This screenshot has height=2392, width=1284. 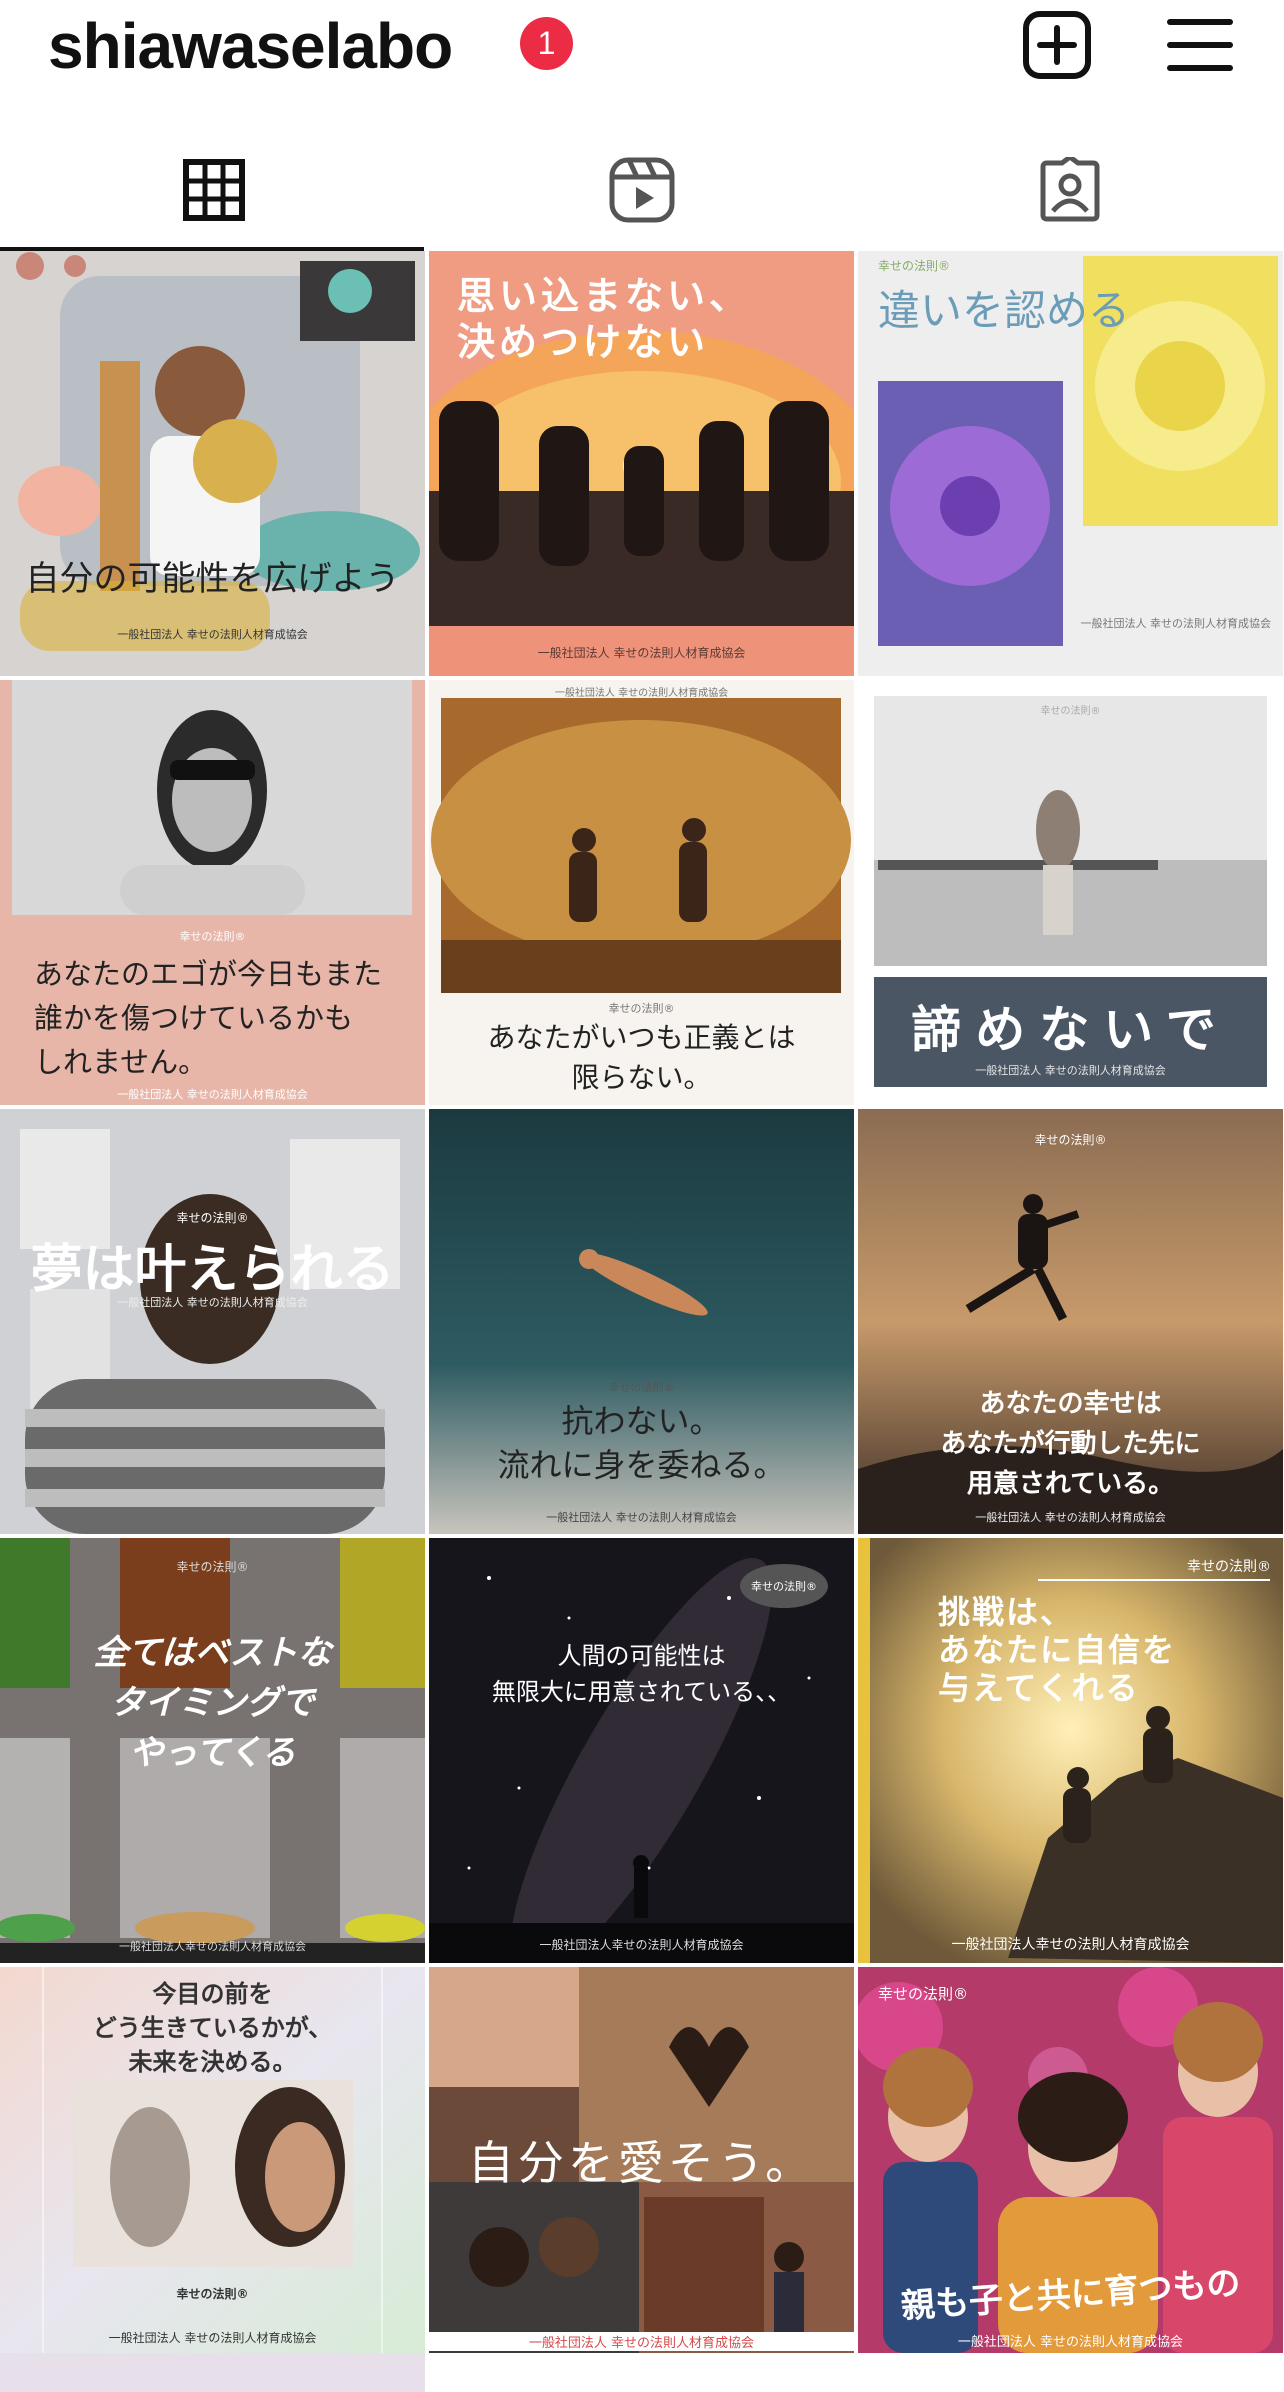 I want to click on post-title: 抗わない。 流れに身を委ねる。, so click(x=641, y=1443).